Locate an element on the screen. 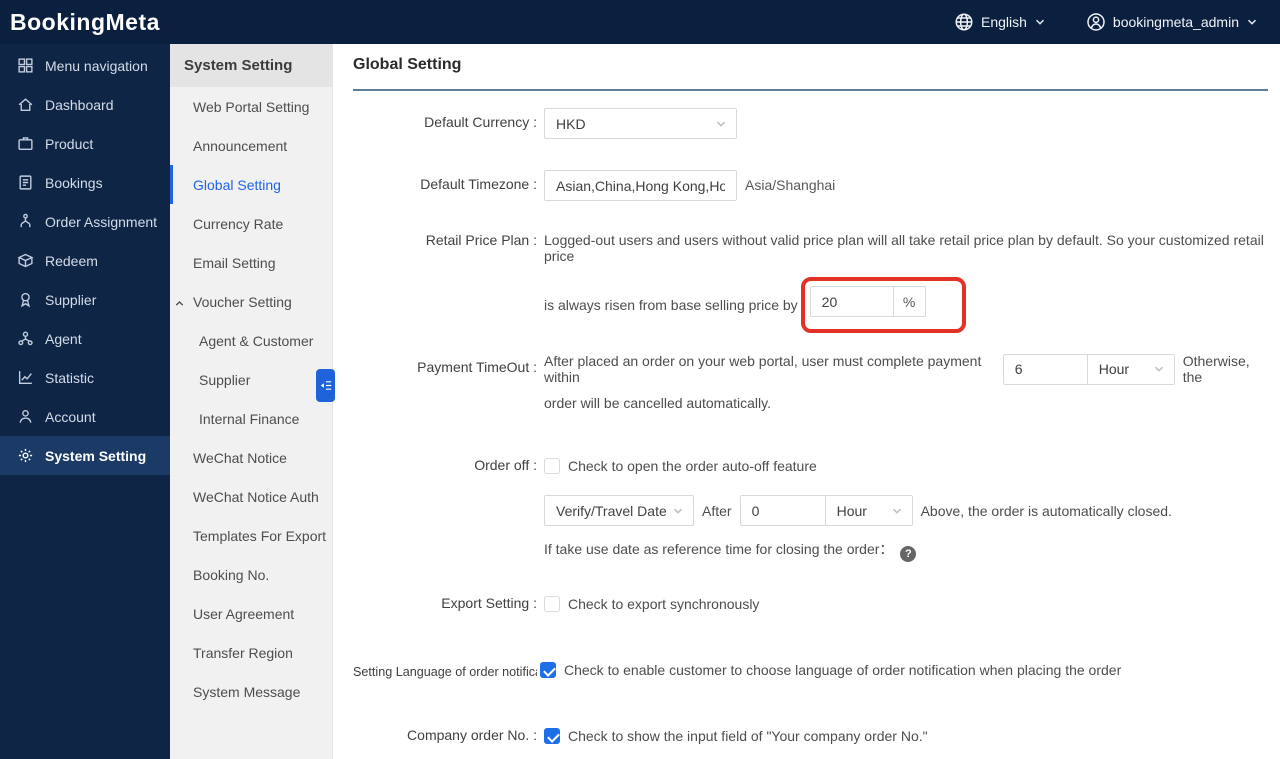 The height and width of the screenshot is (759, 1280). briefcase-icon is located at coordinates (25, 143).